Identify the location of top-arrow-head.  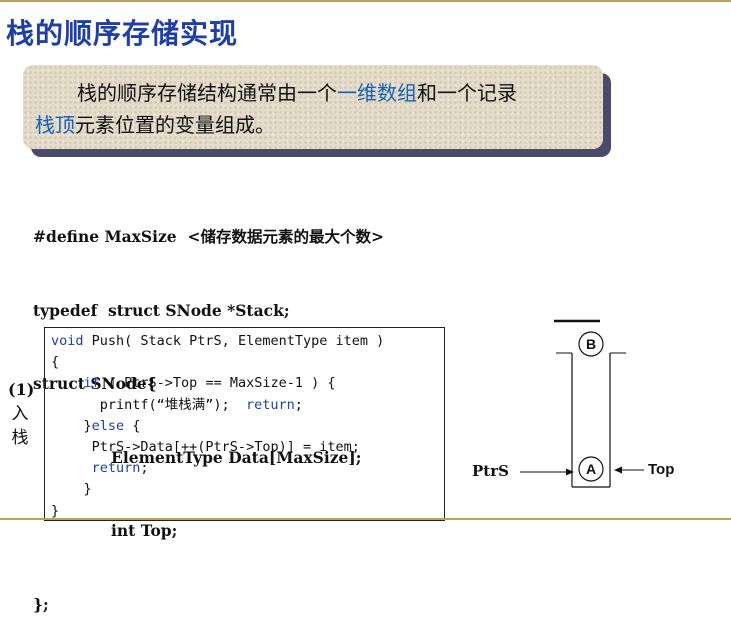
(618, 470).